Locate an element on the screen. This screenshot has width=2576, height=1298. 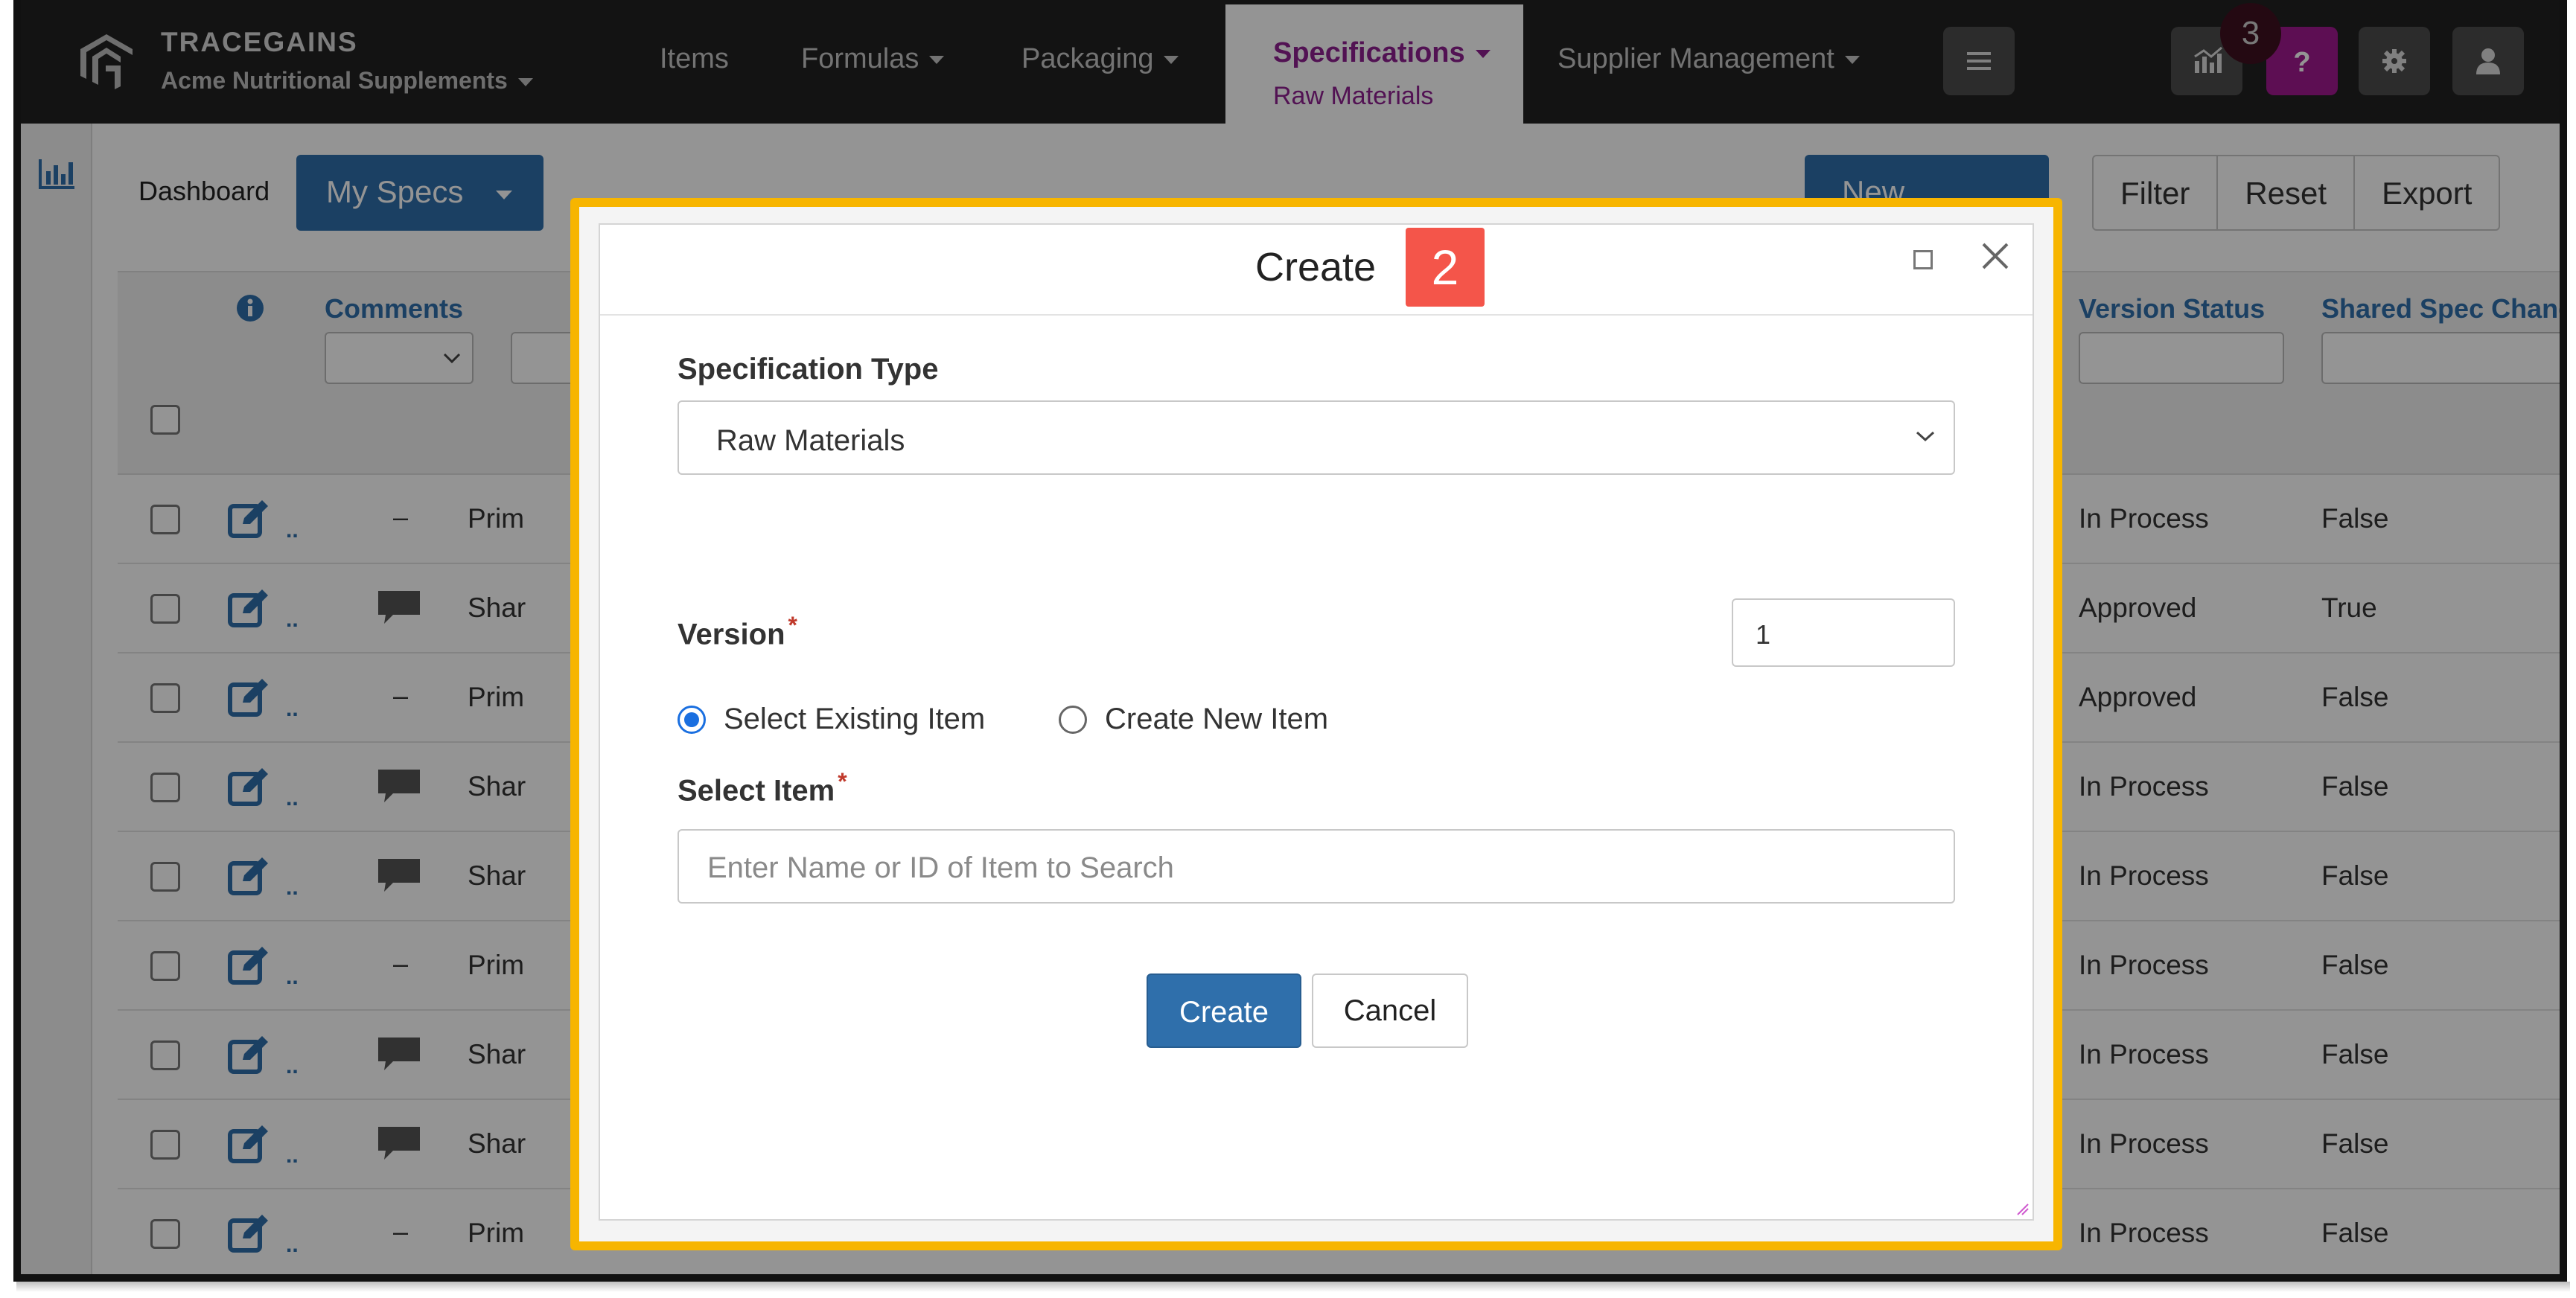
dialog-header: Create 2 is located at coordinates (1316, 270).